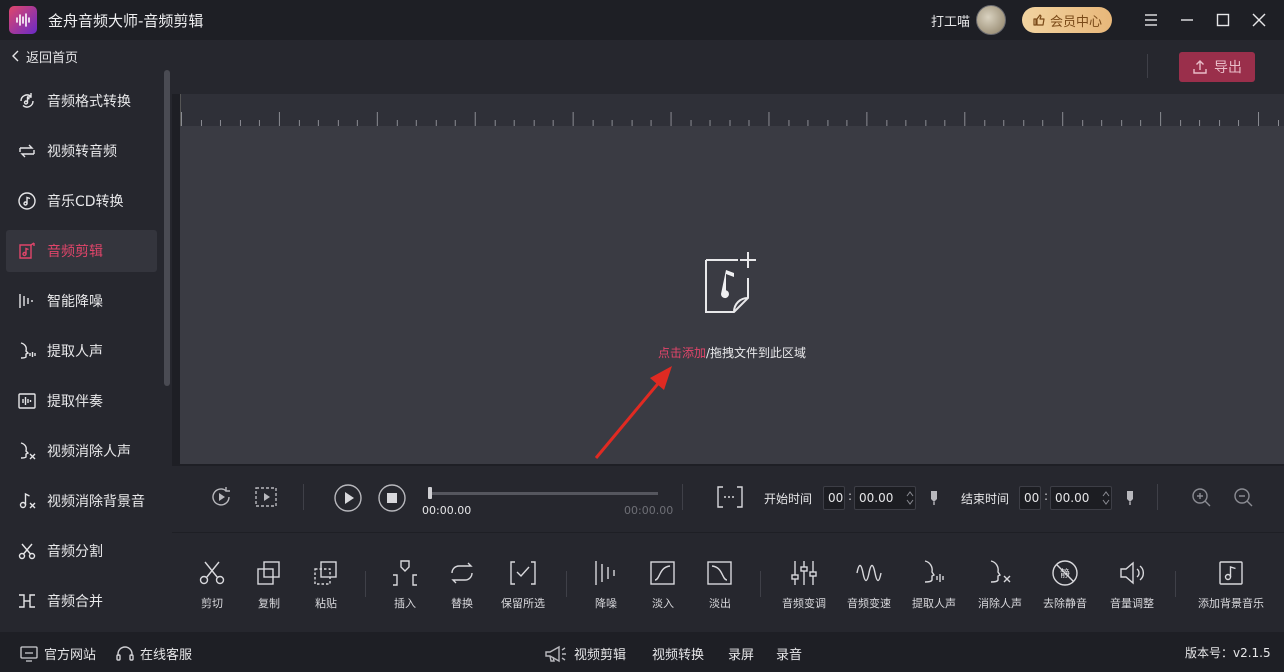  What do you see at coordinates (212, 603) in the screenshot?
I see `tool-label: 剪切` at bounding box center [212, 603].